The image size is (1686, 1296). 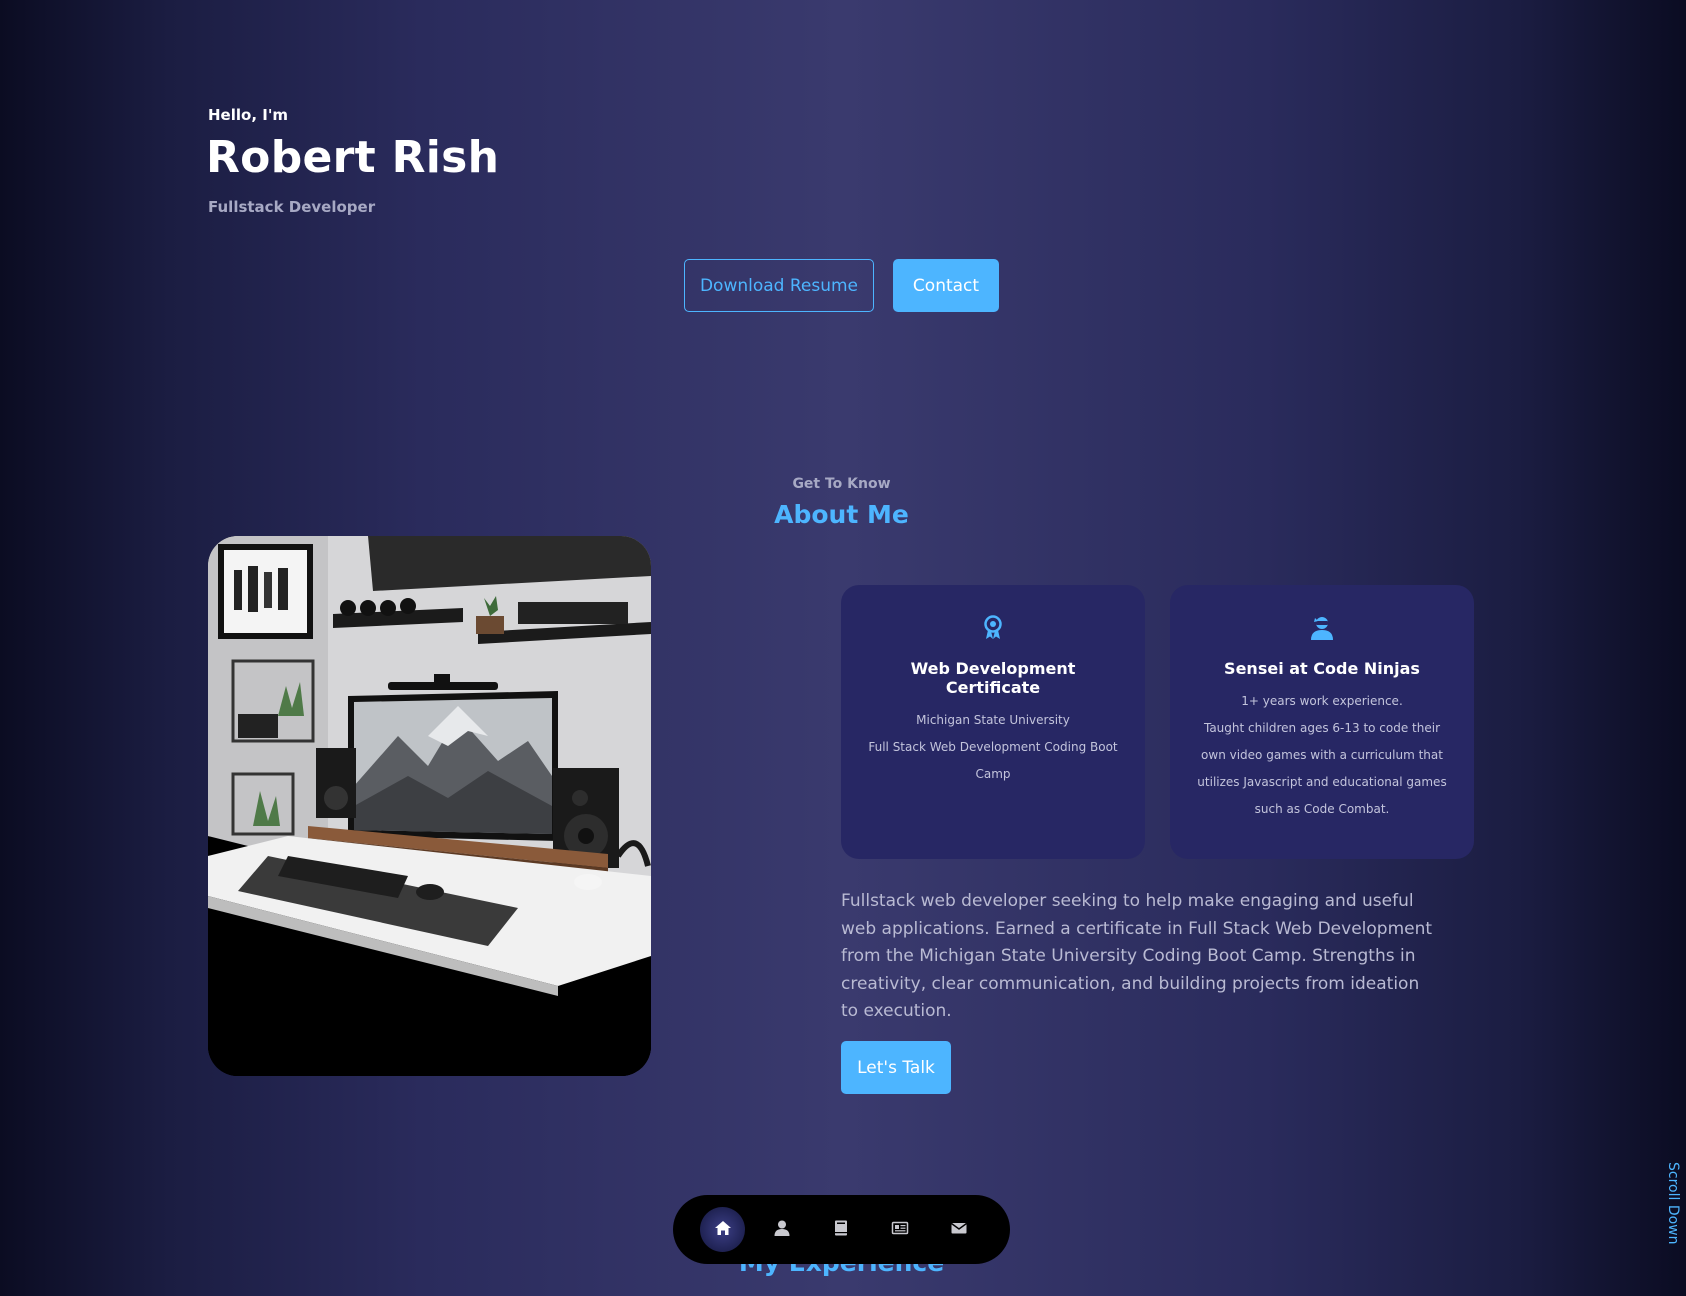 I want to click on nav-experience, so click(x=840, y=1229).